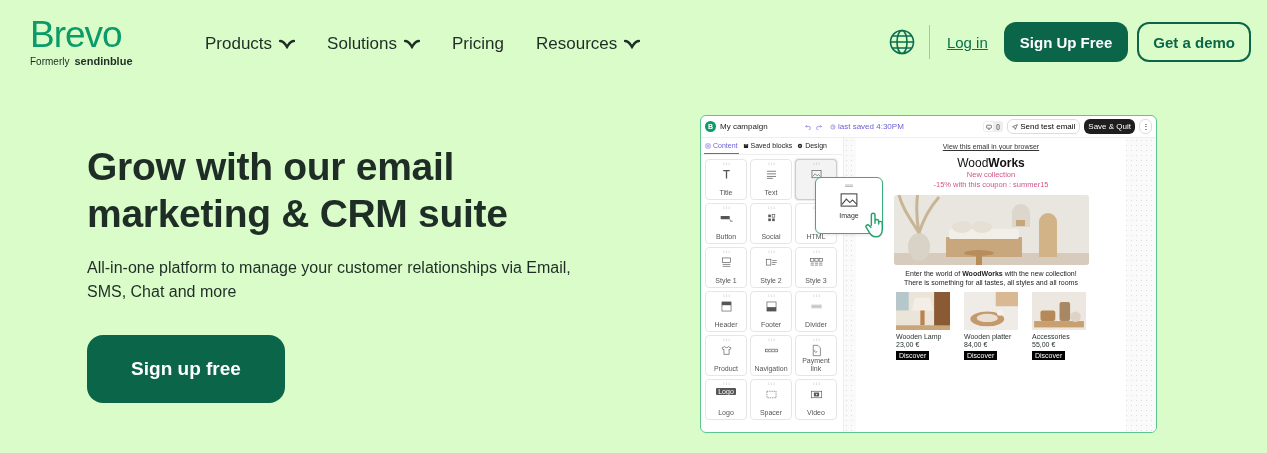 The width and height of the screenshot is (1267, 453). Describe the element at coordinates (833, 126) in the screenshot. I see `sync-icon` at that location.